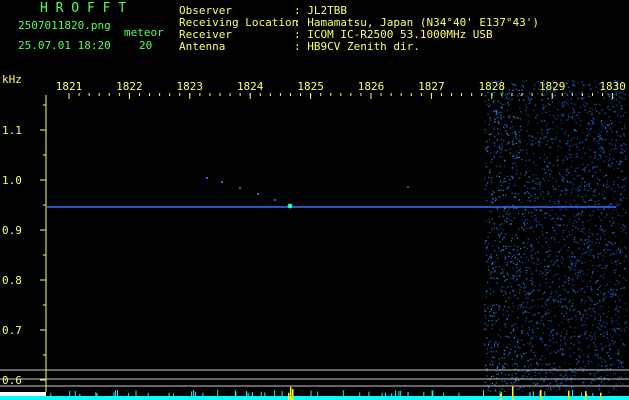 The height and width of the screenshot is (400, 629). I want to click on level-spike-strong, so click(541, 395).